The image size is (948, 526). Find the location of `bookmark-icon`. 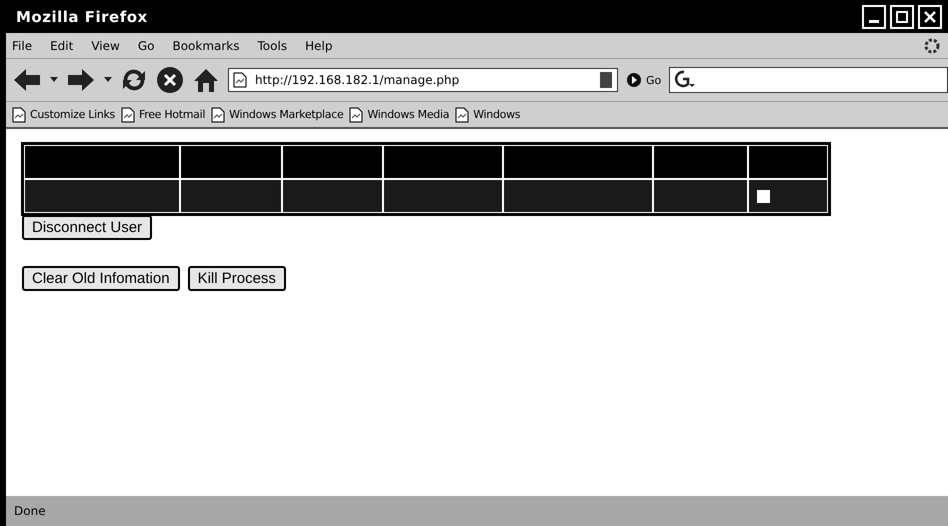

bookmark-icon is located at coordinates (606, 80).